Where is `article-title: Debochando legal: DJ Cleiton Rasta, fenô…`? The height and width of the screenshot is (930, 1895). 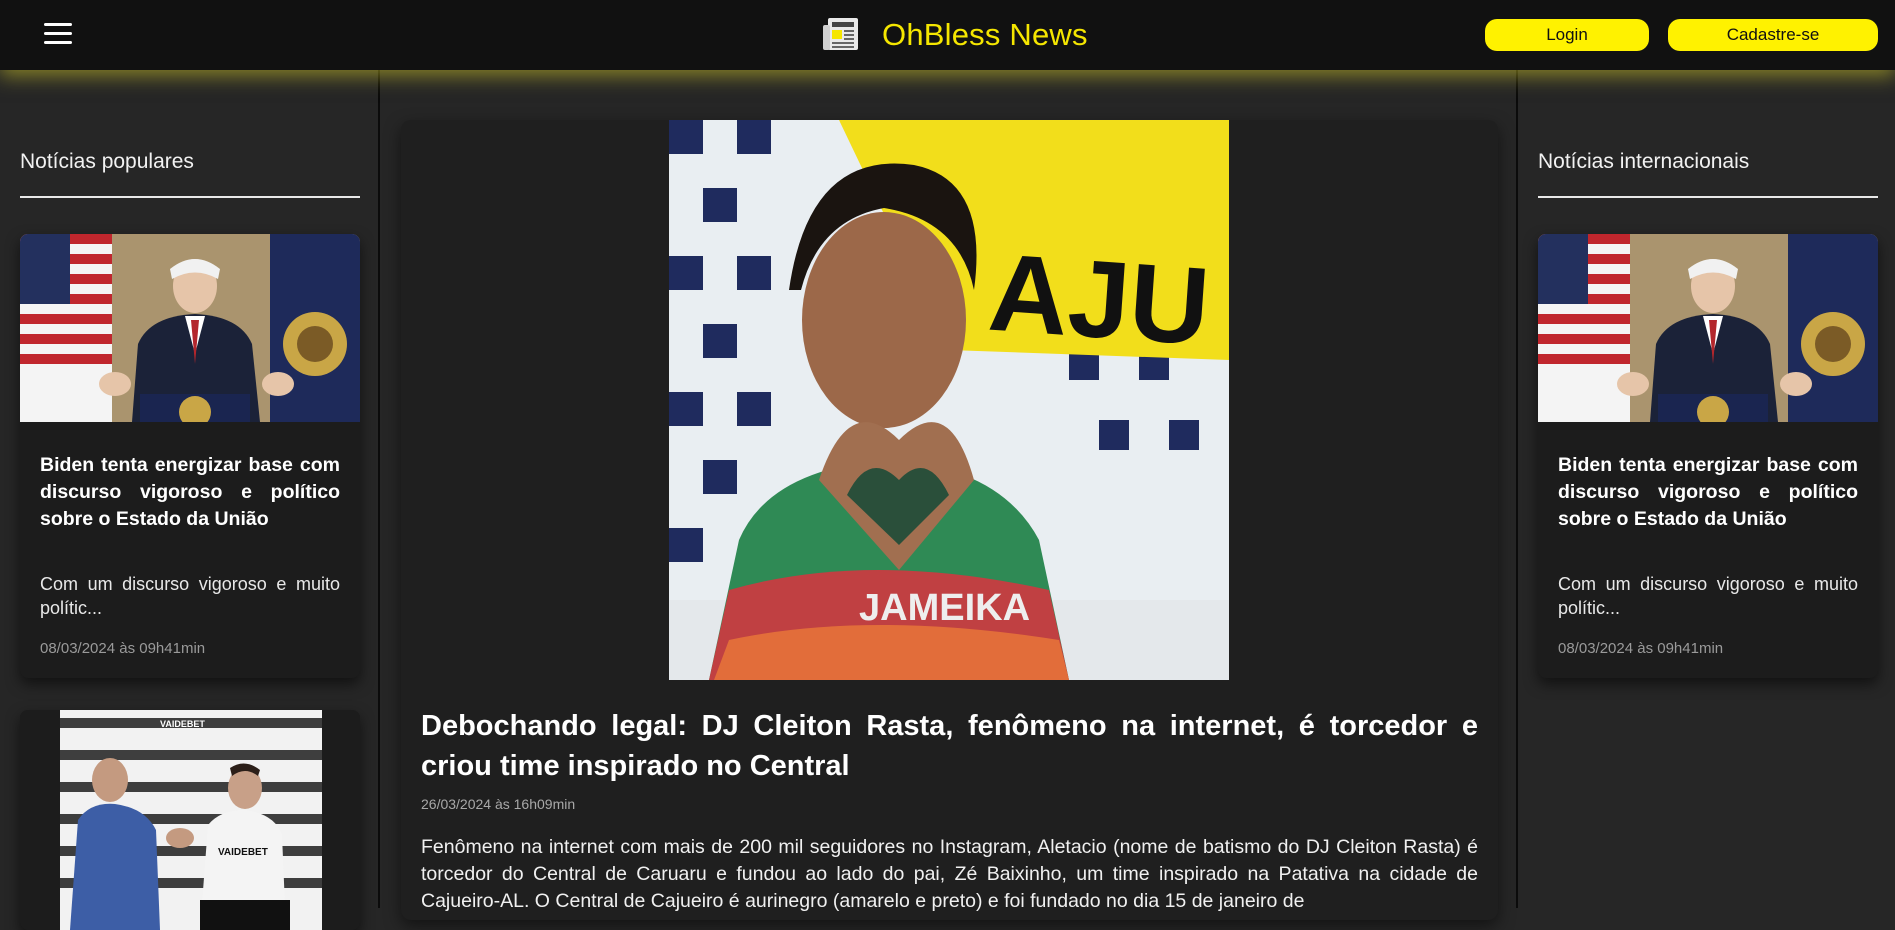
article-title: Debochando legal: DJ Cleiton Rasta, fenô… is located at coordinates (949, 746).